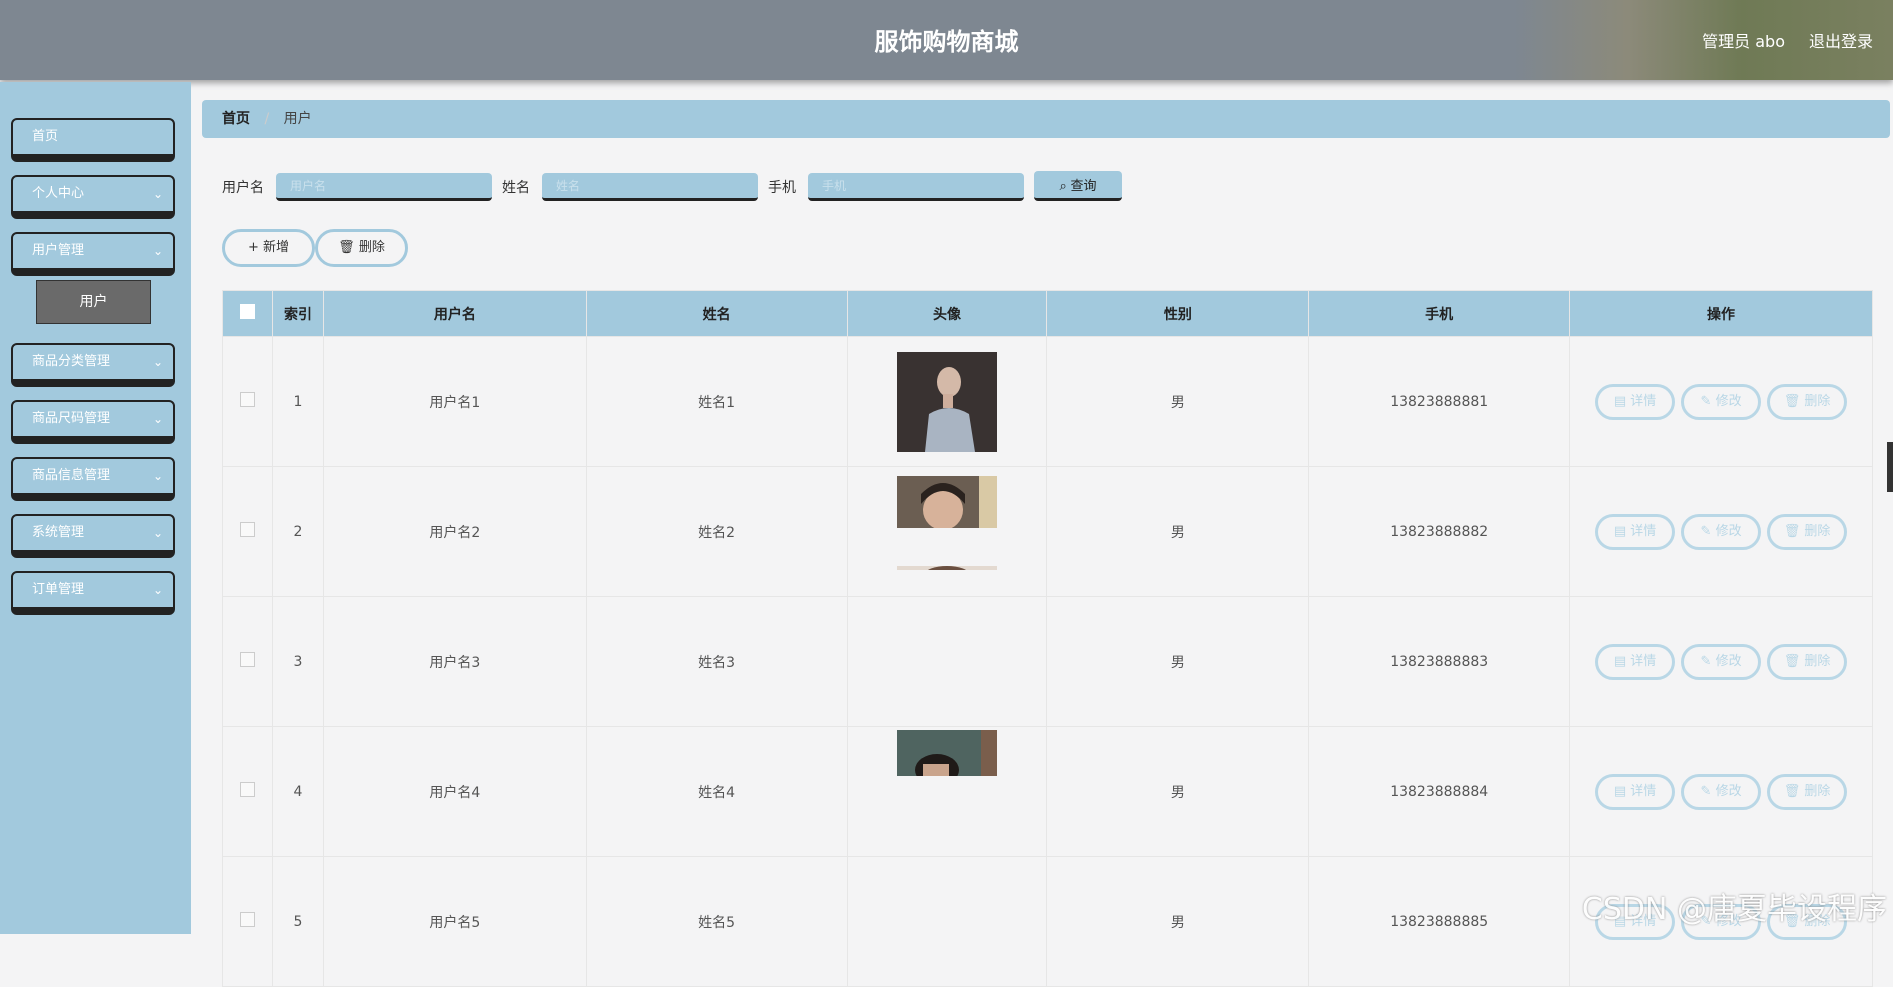  What do you see at coordinates (58, 250) in the screenshot?
I see `sidebar-item-label: 用户管理` at bounding box center [58, 250].